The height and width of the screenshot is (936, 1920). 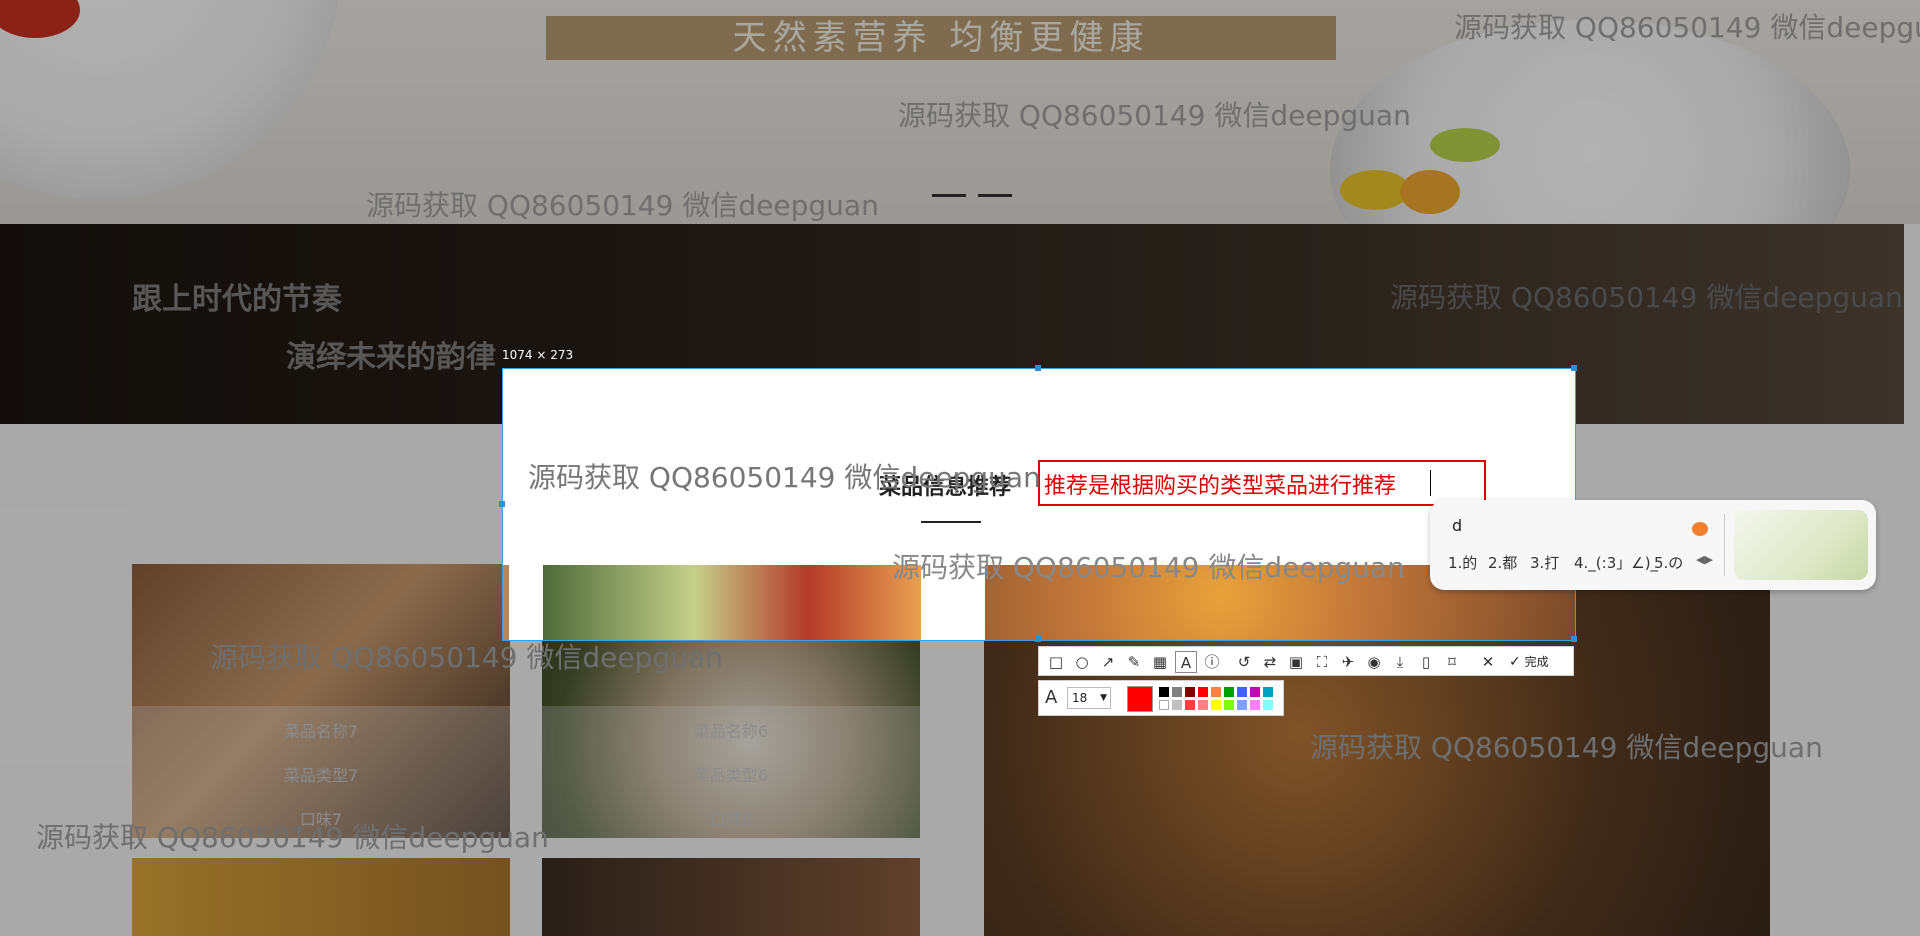 What do you see at coordinates (237, 299) in the screenshot?
I see `band-line-1: 跟上时代的节奏` at bounding box center [237, 299].